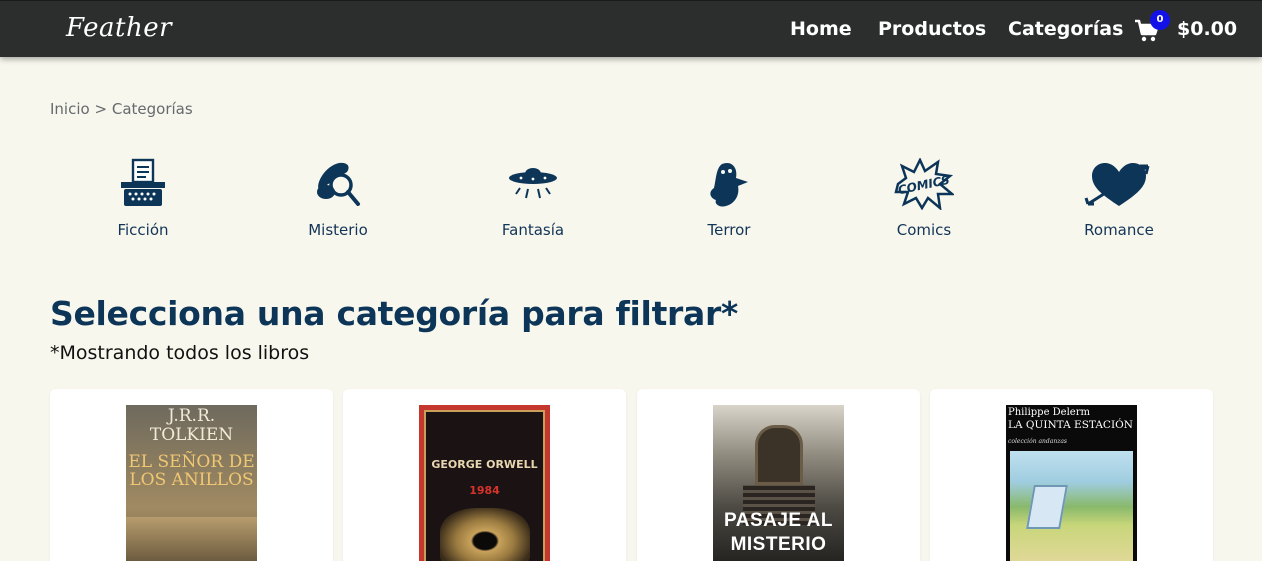 This screenshot has height=561, width=1262. What do you see at coordinates (143, 182) in the screenshot?
I see `typewriter-icon` at bounding box center [143, 182].